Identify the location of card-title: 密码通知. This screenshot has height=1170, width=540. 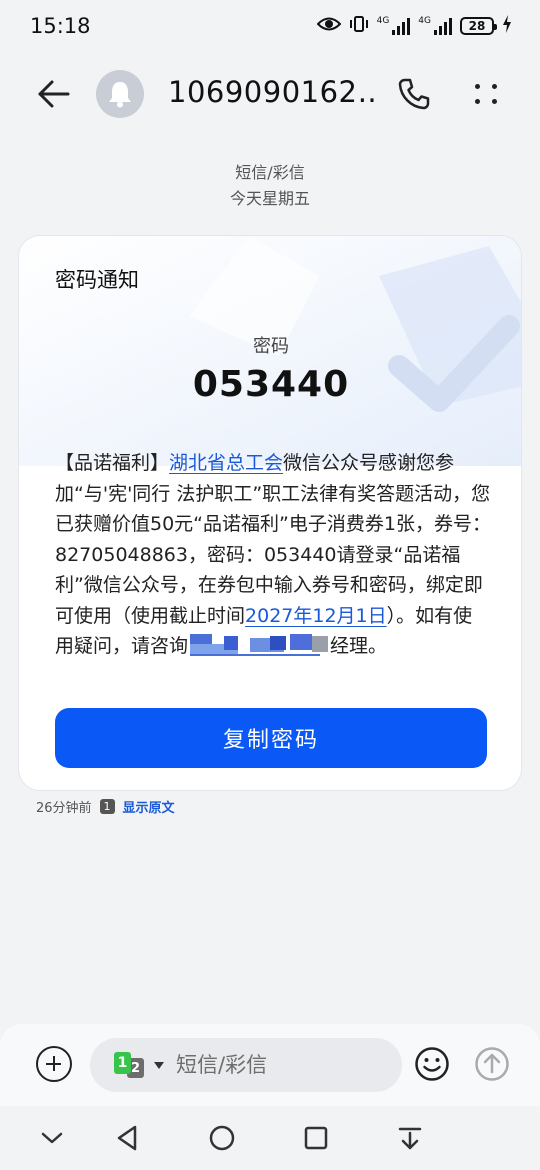
(97, 280).